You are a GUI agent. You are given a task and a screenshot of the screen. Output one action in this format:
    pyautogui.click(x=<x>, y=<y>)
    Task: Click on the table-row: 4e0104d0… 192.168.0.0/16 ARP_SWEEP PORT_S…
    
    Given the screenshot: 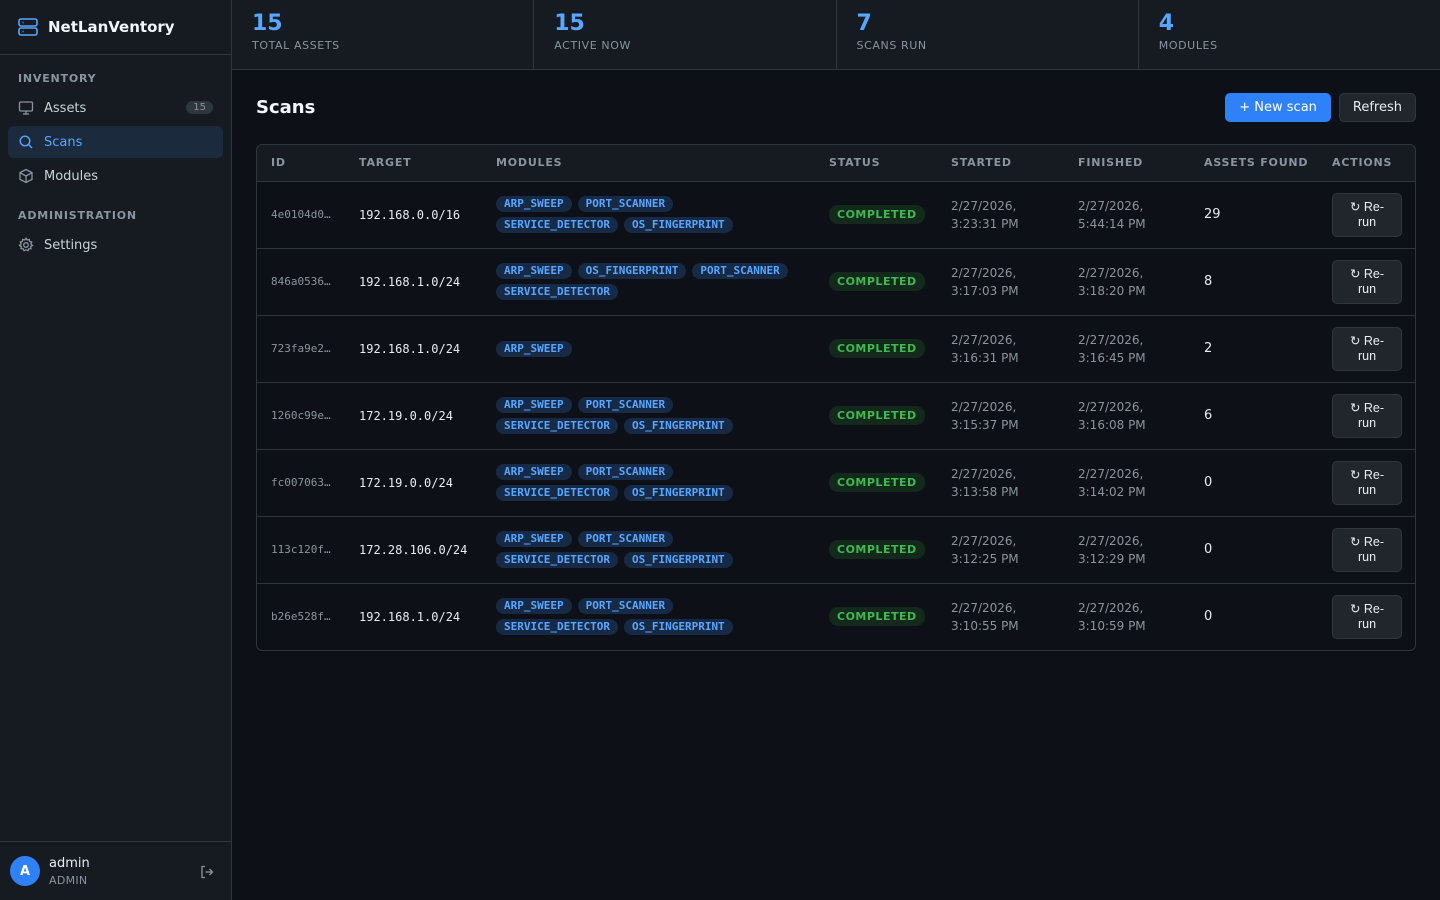 What is the action you would take?
    pyautogui.click(x=836, y=214)
    